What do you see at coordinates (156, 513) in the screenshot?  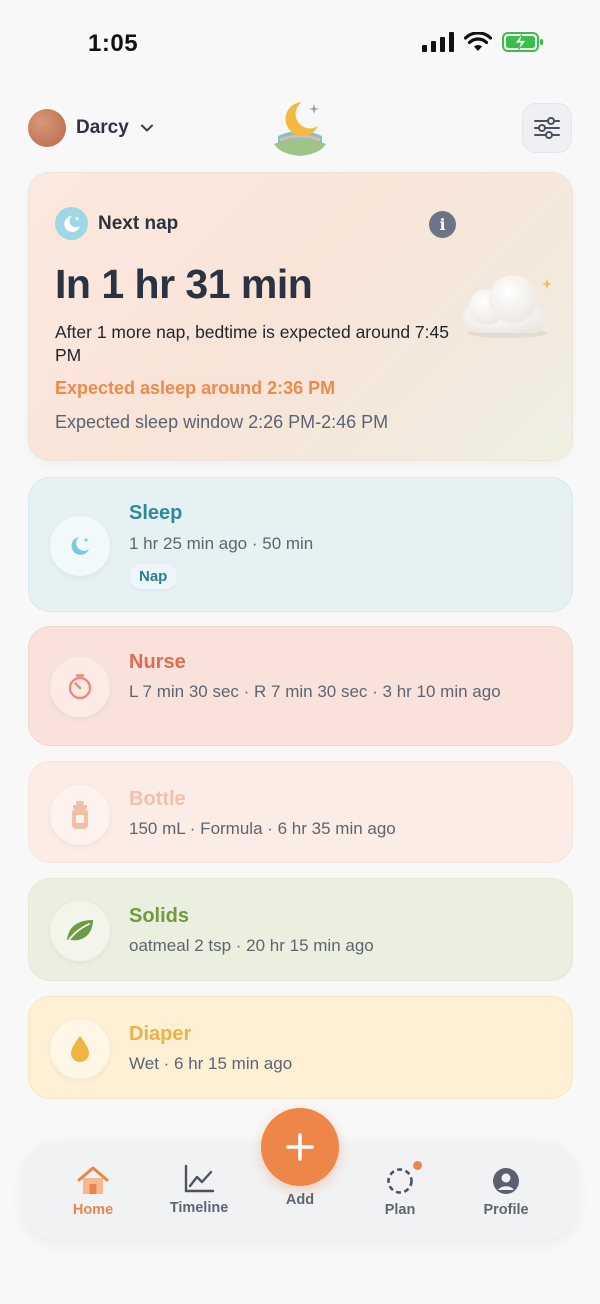 I see `sleep-title: Sleep` at bounding box center [156, 513].